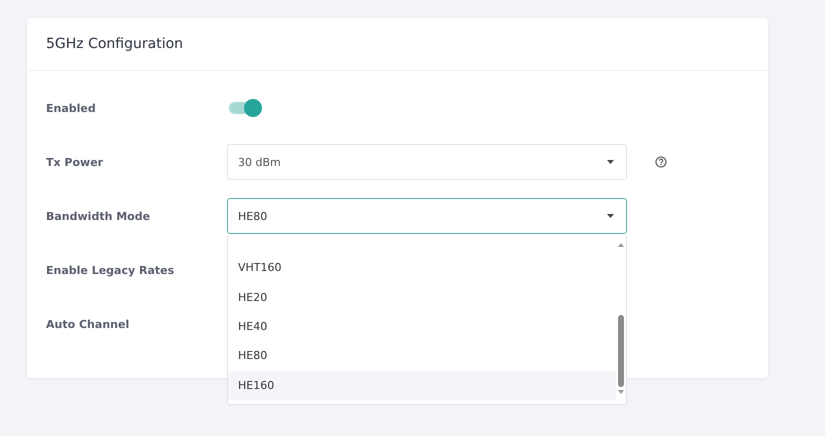 The height and width of the screenshot is (436, 825). What do you see at coordinates (422, 267) in the screenshot?
I see `dropdown-option: VHT160` at bounding box center [422, 267].